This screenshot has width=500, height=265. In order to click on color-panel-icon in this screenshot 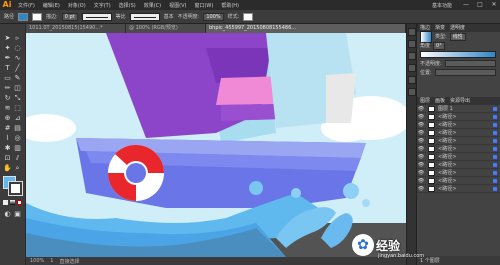, I will do `click(412, 32)`.